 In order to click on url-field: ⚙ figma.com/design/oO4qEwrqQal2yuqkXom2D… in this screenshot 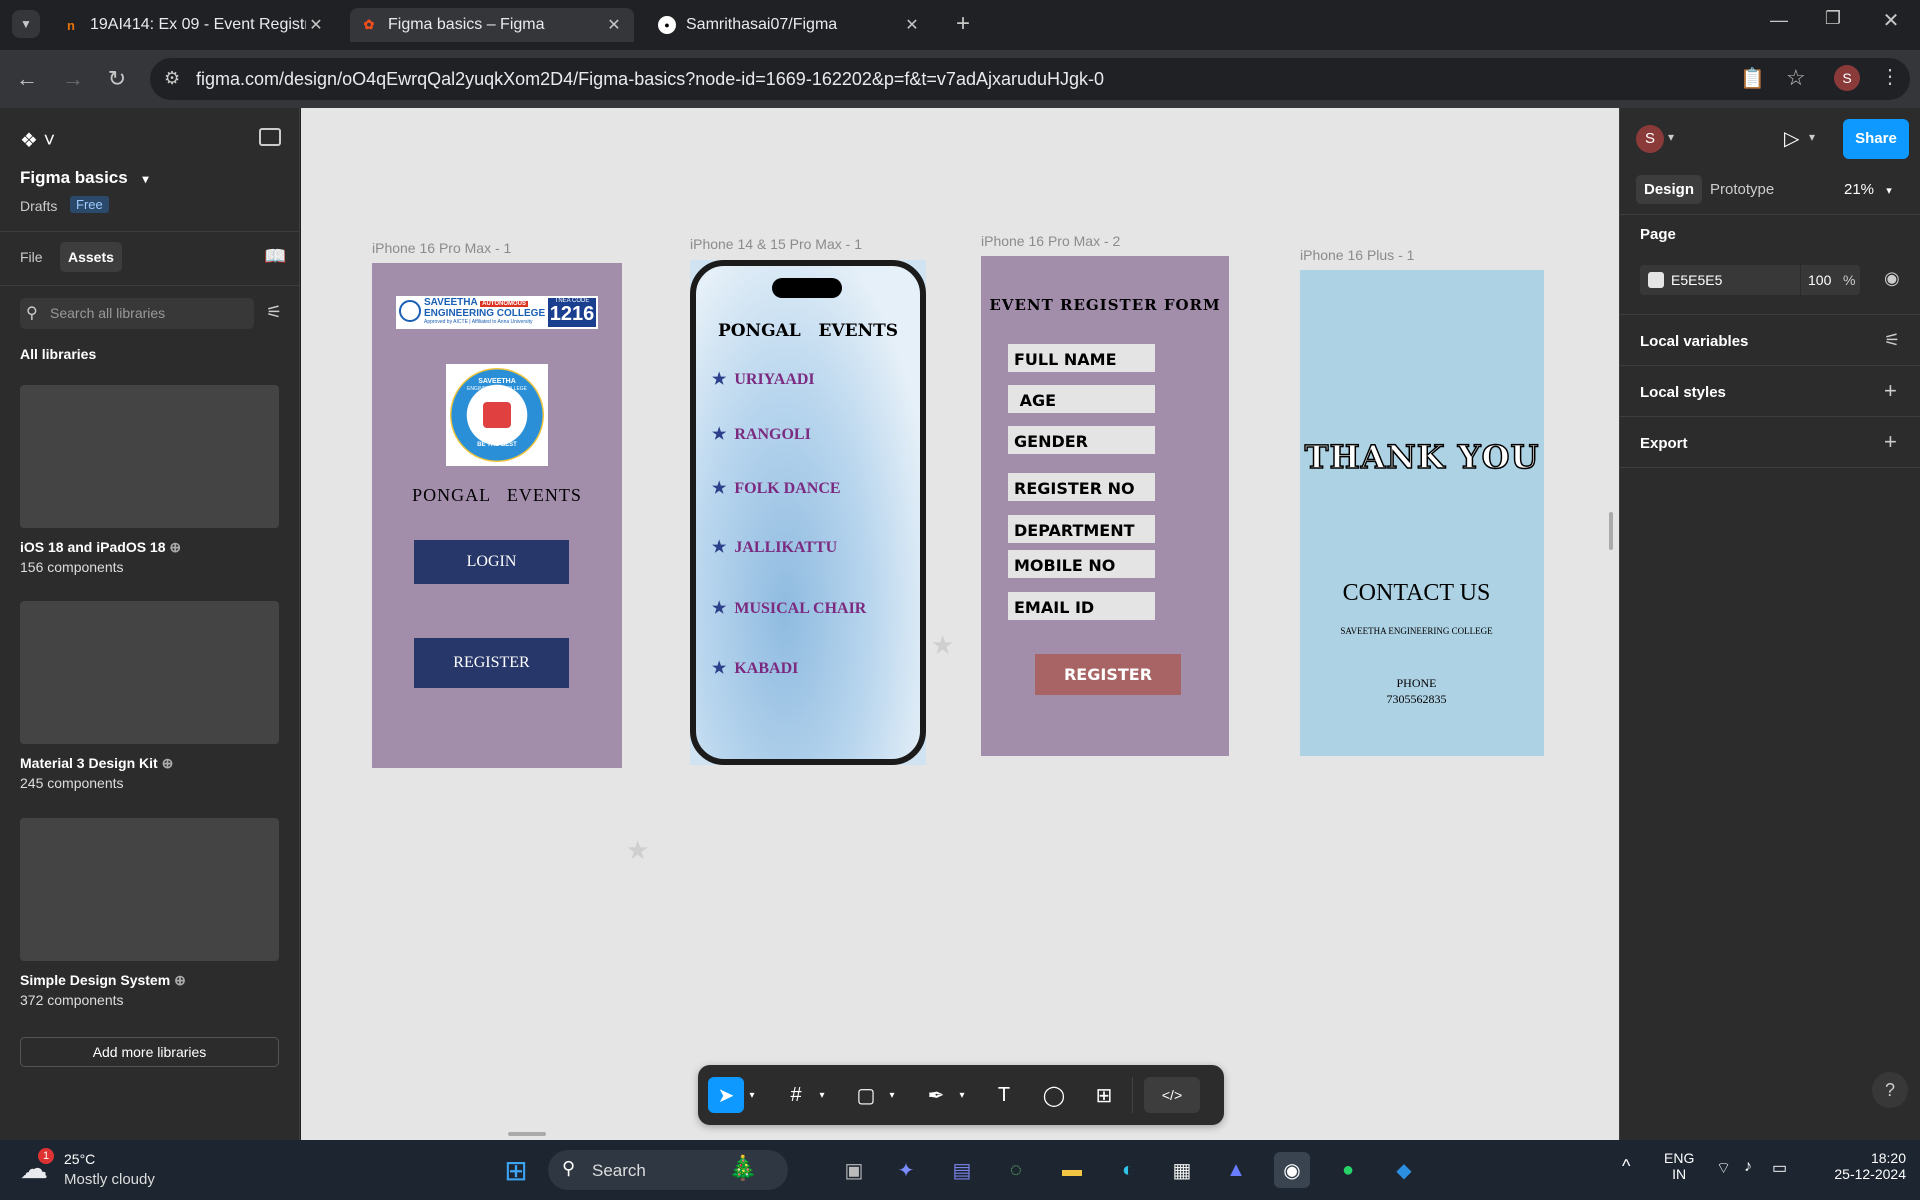, I will do `click(1030, 79)`.